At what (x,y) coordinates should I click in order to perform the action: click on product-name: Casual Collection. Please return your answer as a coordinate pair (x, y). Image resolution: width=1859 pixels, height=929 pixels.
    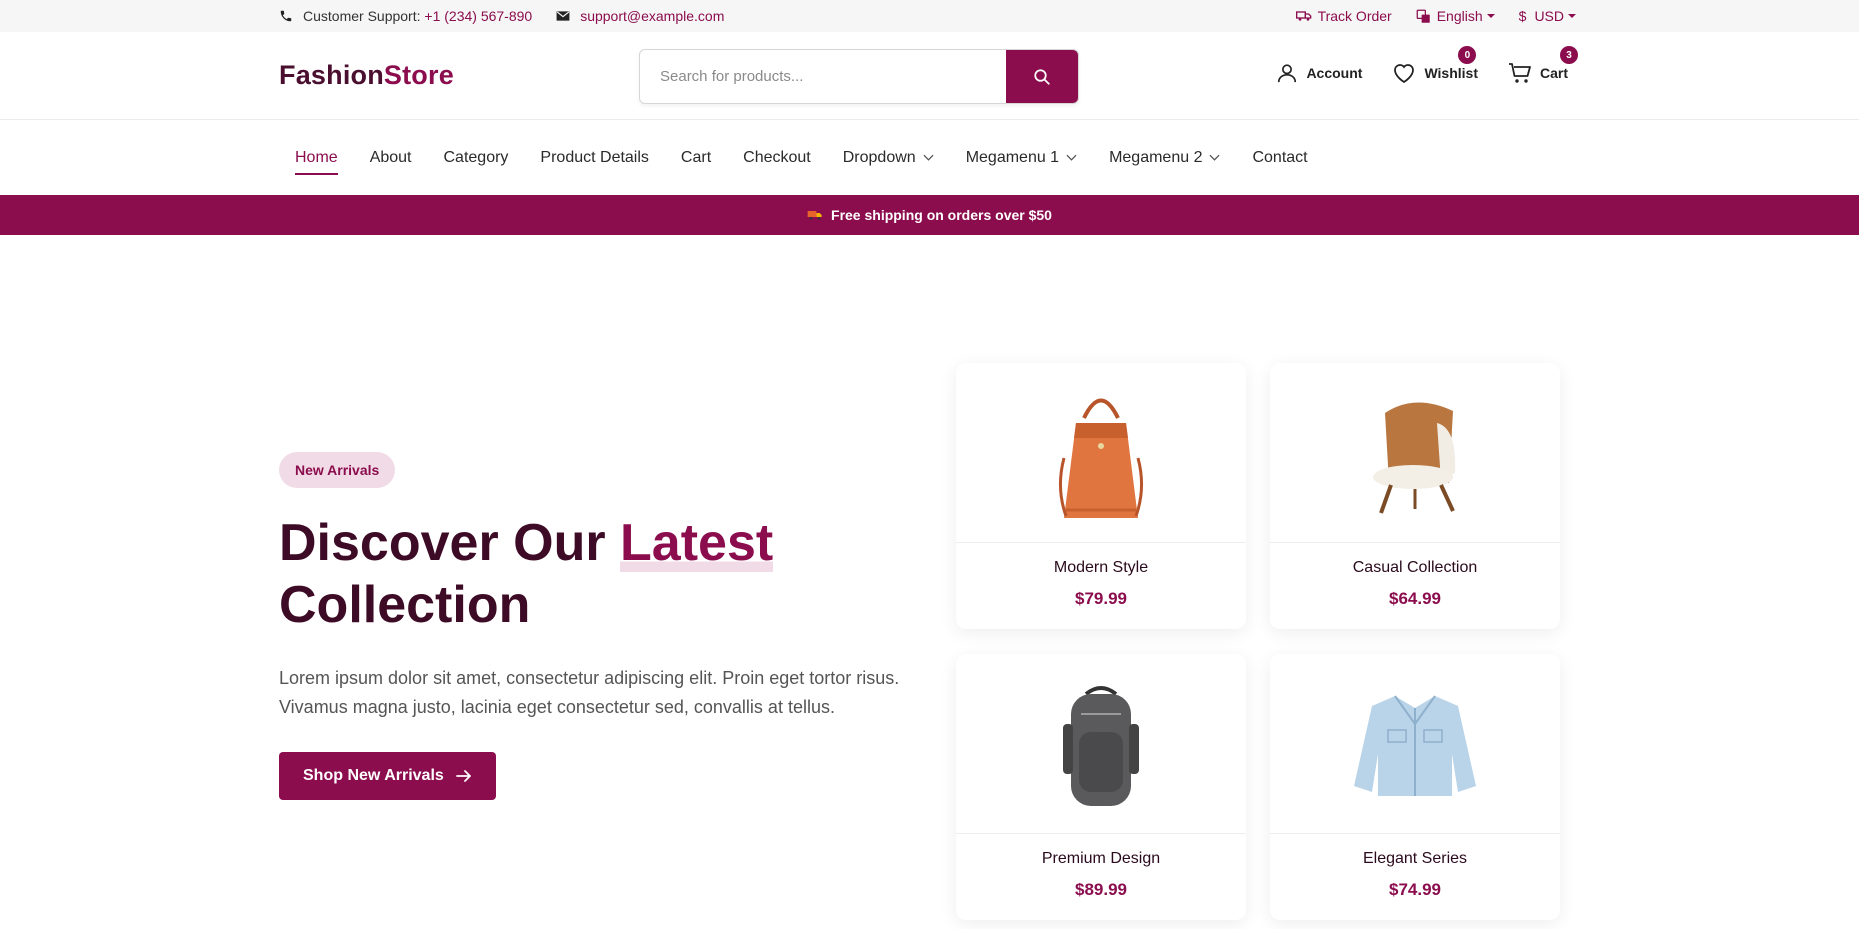
    Looking at the image, I should click on (1415, 567).